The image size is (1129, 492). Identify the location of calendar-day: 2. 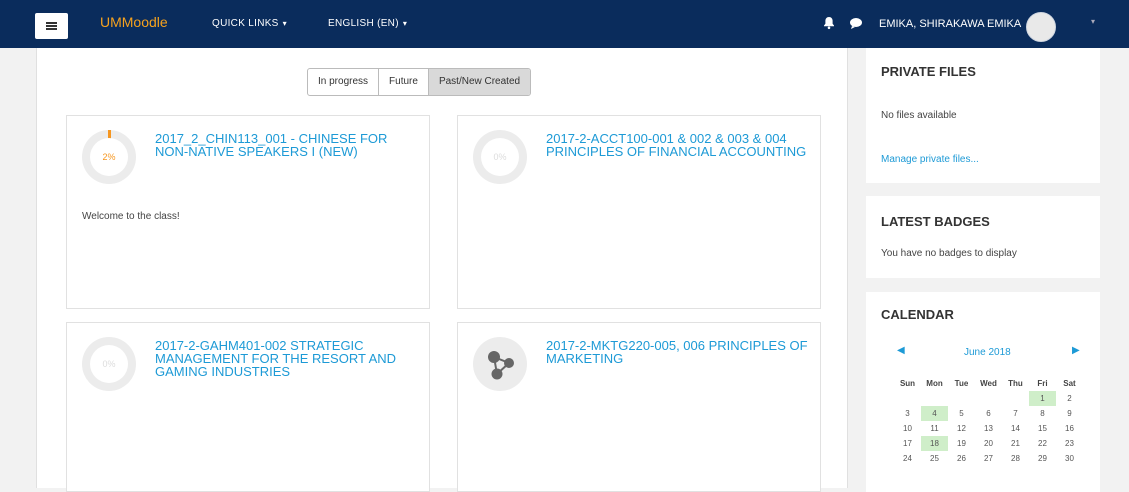
(1069, 398).